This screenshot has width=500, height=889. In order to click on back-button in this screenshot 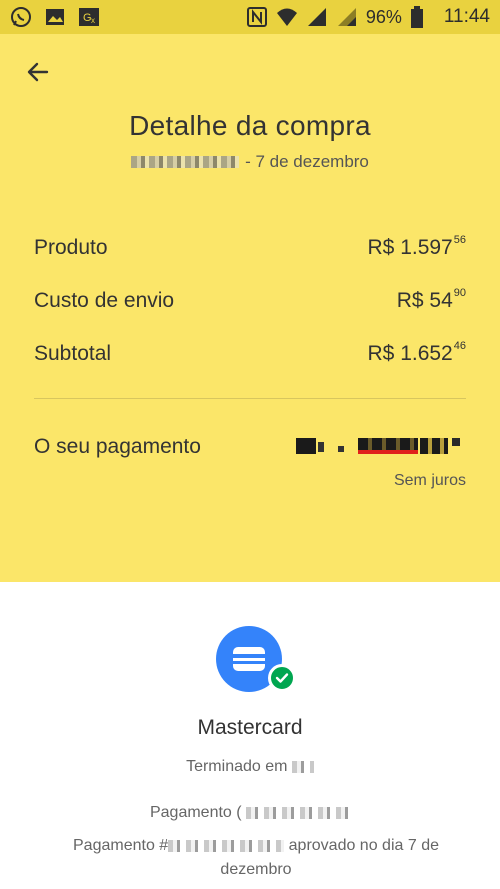, I will do `click(38, 72)`.